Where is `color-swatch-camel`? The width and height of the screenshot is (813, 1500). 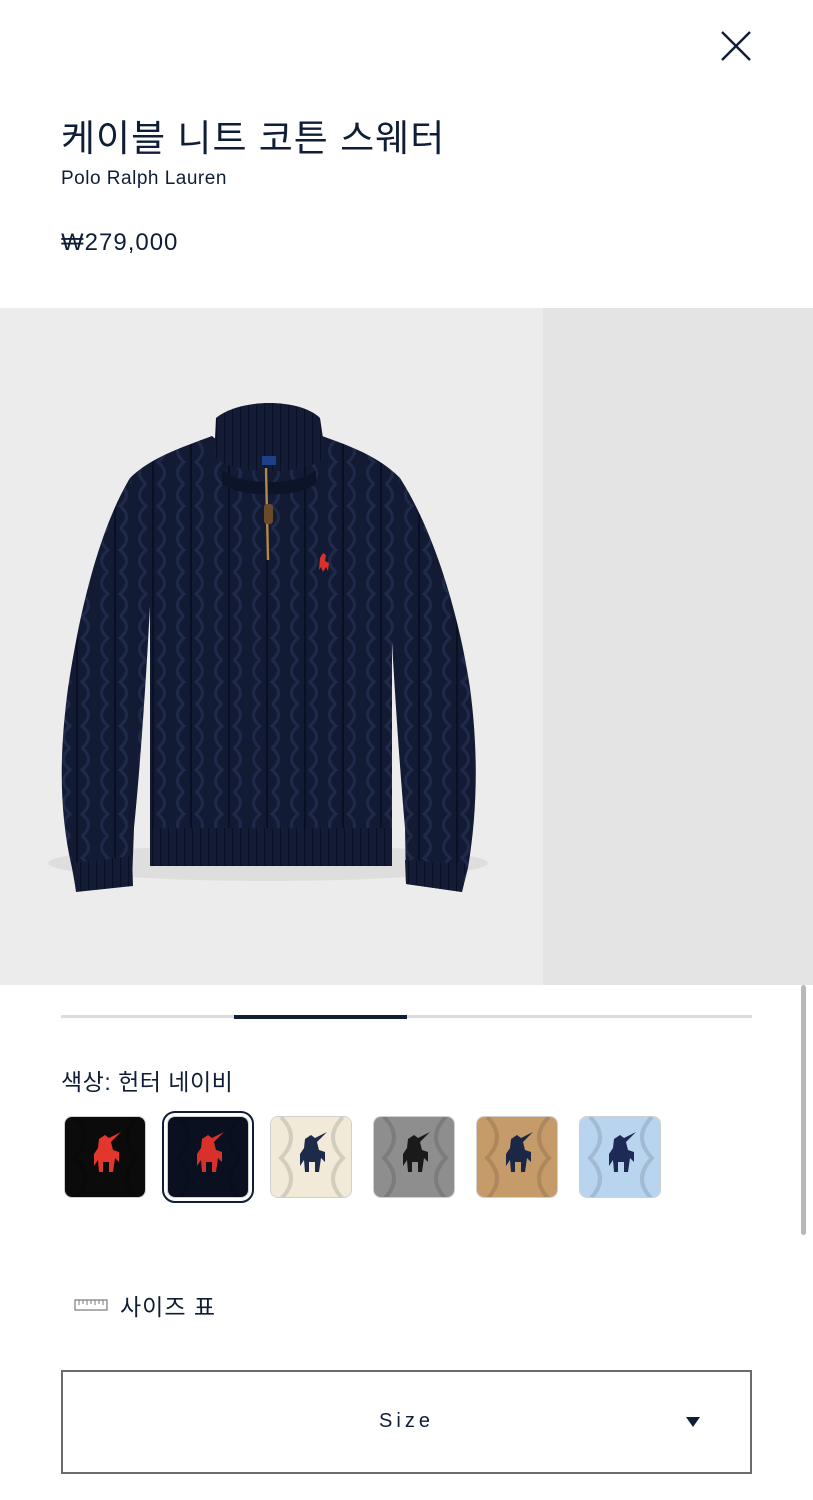 color-swatch-camel is located at coordinates (517, 1157).